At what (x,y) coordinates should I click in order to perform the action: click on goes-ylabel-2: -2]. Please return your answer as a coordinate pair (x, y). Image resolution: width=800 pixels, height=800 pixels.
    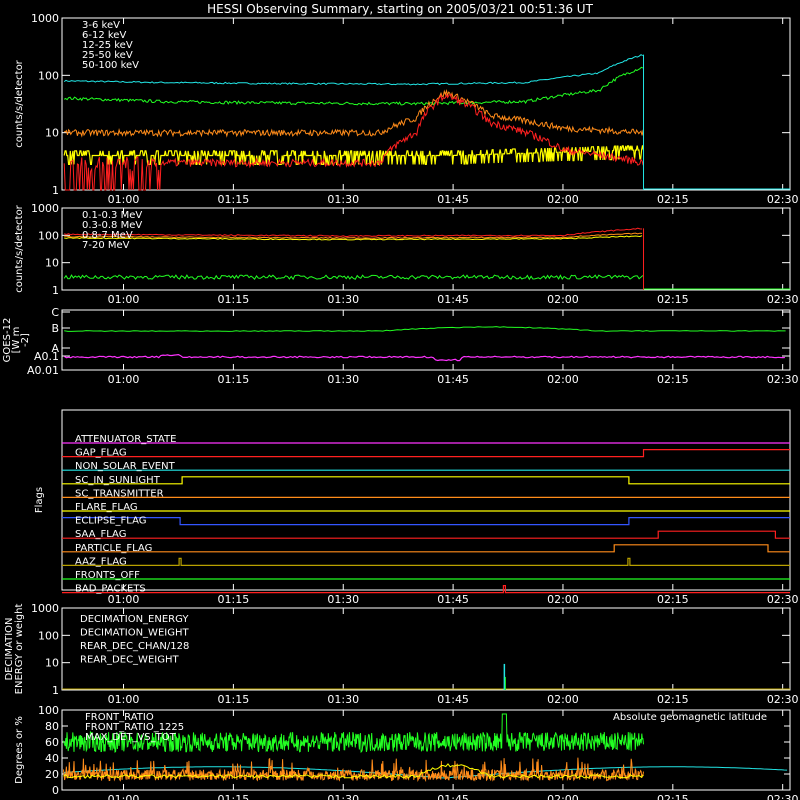
    Looking at the image, I should click on (25, 340).